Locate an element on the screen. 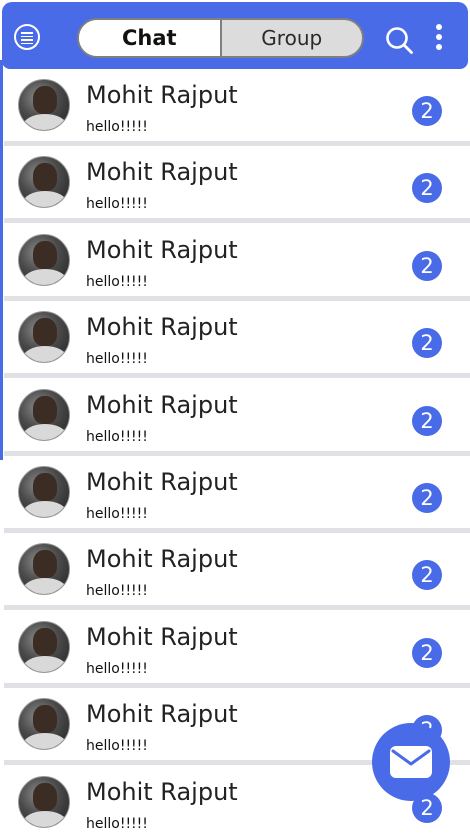 This screenshot has height=835, width=470. compose-message-button is located at coordinates (411, 762).